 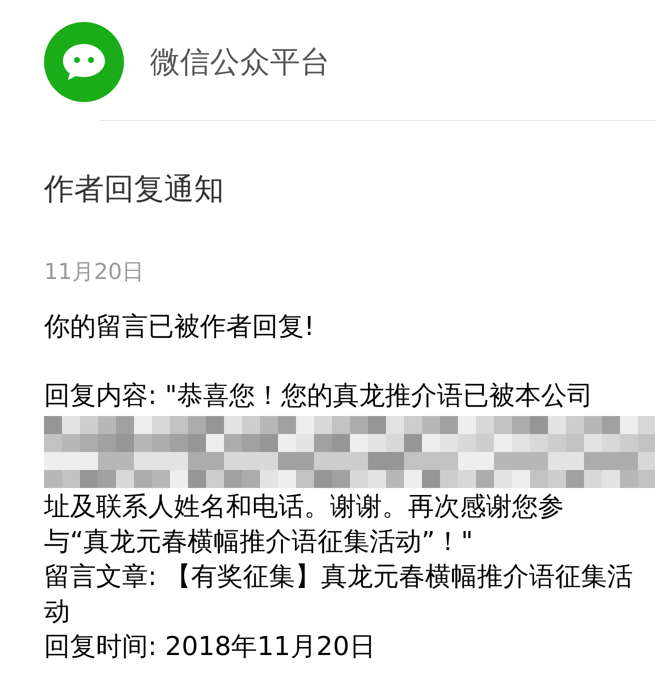 What do you see at coordinates (210, 647) in the screenshot?
I see `reply-time: 回复时间: 2018年11月20日` at bounding box center [210, 647].